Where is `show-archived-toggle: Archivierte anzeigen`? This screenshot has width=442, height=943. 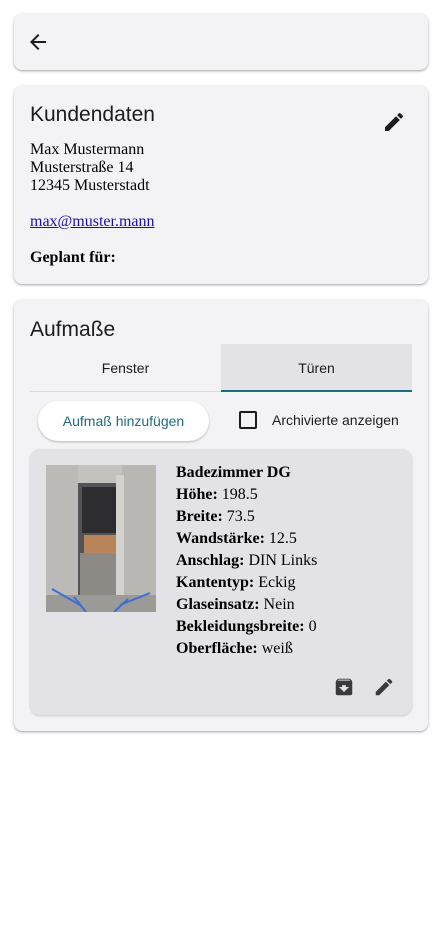
show-archived-toggle: Archivierte anzeigen is located at coordinates (319, 420).